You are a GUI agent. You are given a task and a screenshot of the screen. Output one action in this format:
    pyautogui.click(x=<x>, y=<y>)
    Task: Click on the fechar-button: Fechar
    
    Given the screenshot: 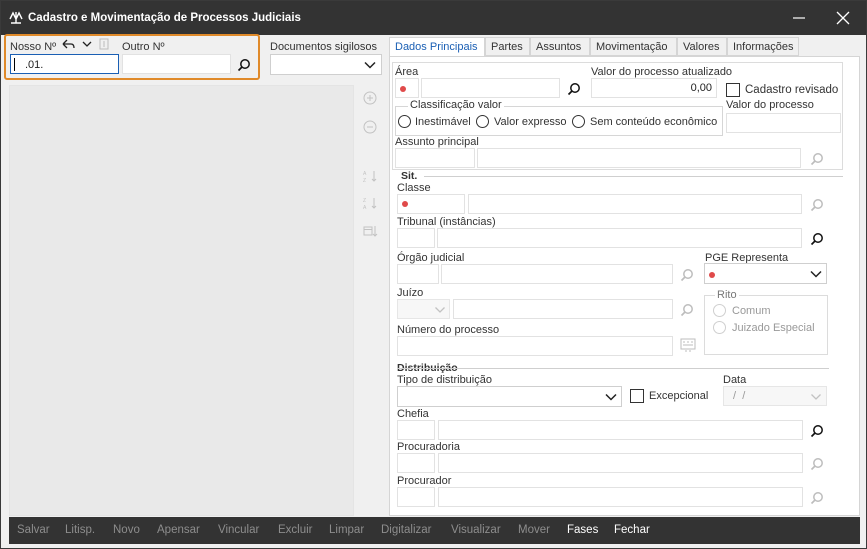 What is the action you would take?
    pyautogui.click(x=632, y=530)
    